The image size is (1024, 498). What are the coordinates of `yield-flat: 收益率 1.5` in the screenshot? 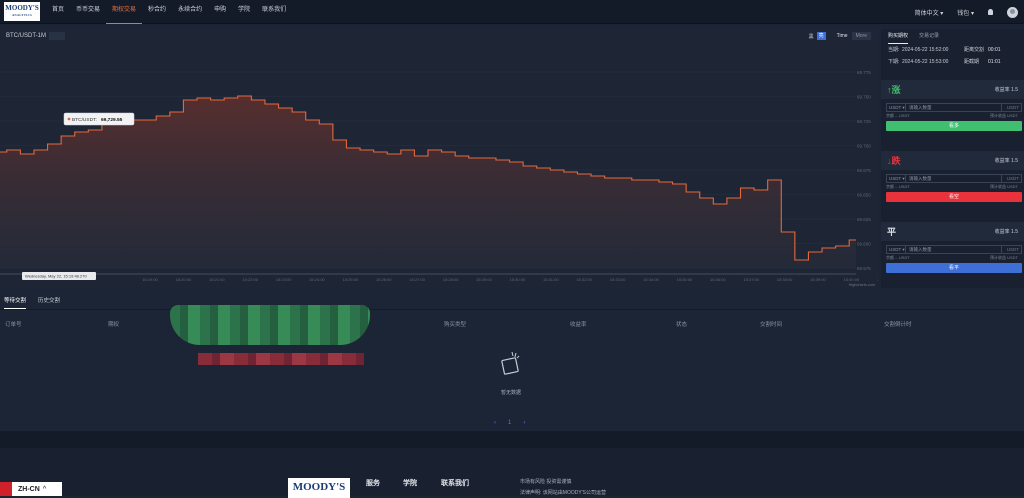 It's located at (1006, 231).